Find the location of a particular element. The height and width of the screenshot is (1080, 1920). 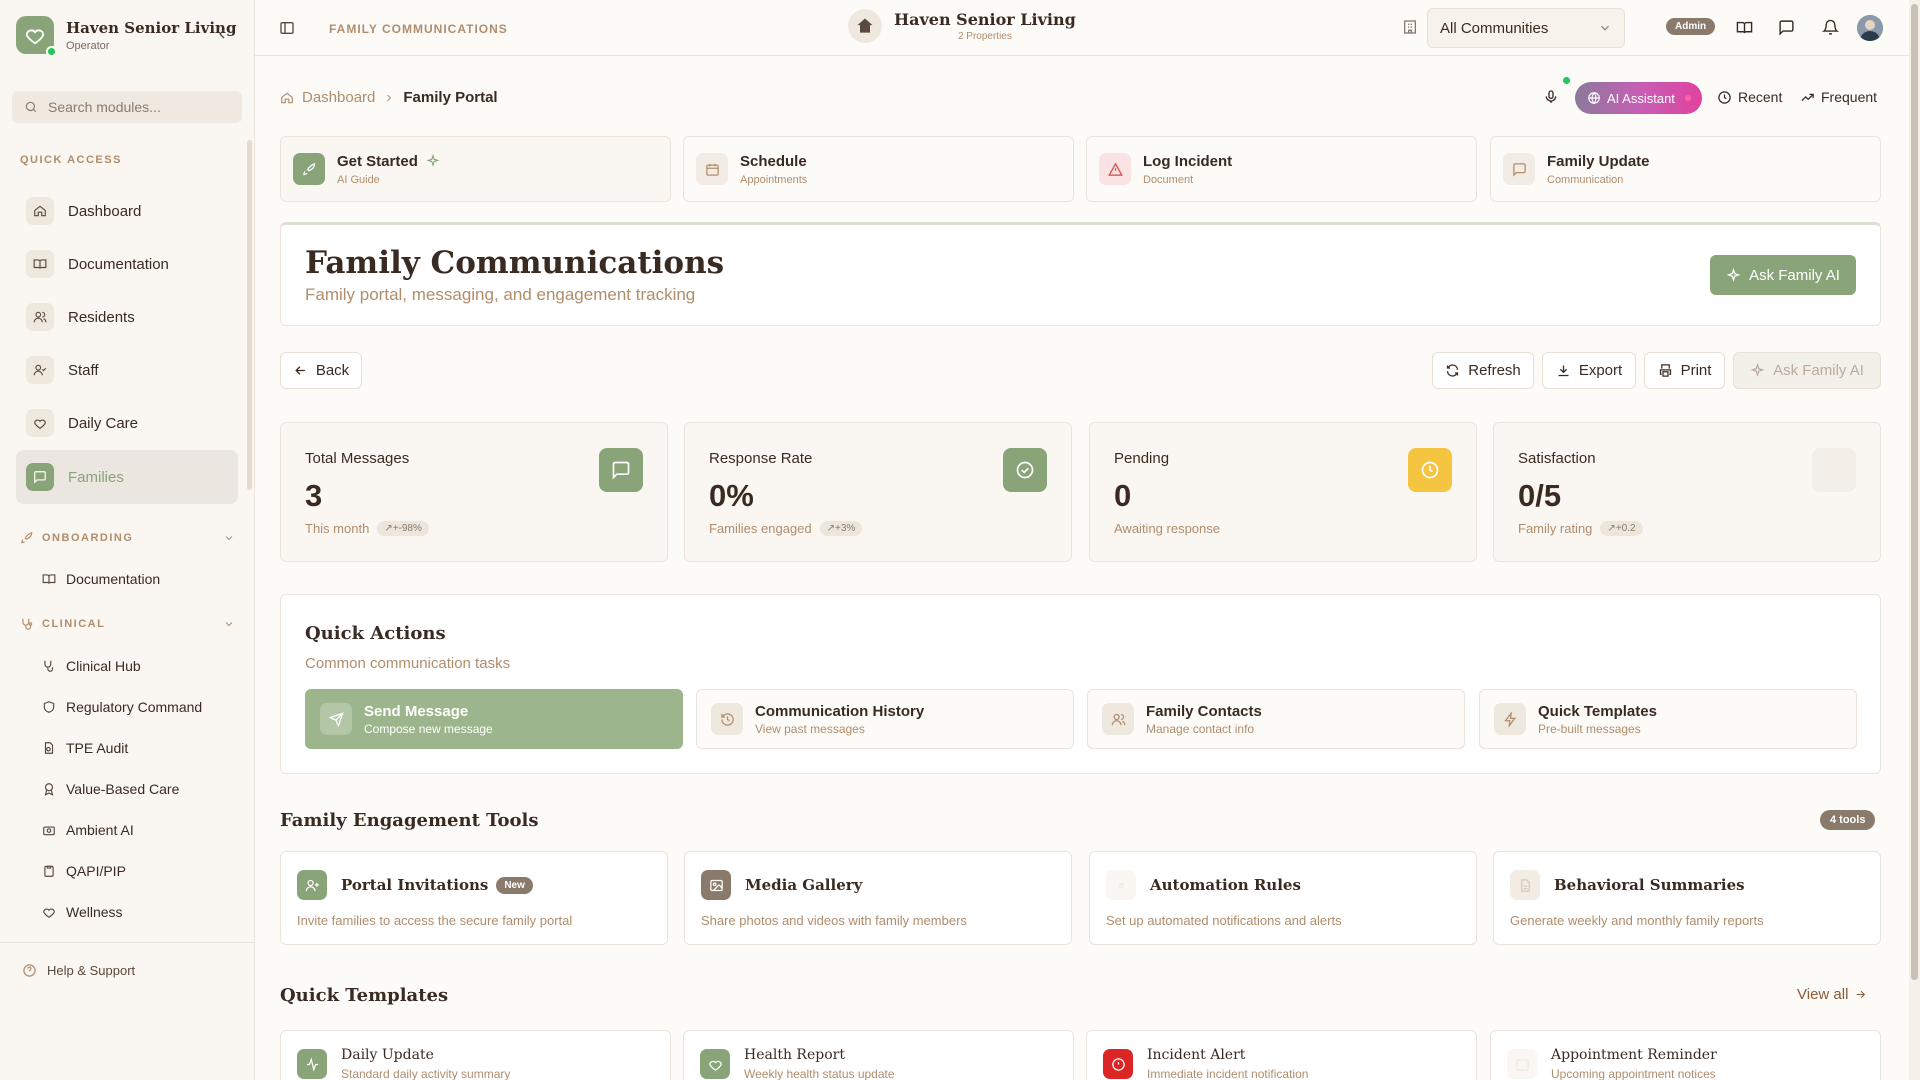

sidebar-item-tpe-audit: TPE Audit is located at coordinates (85, 748).